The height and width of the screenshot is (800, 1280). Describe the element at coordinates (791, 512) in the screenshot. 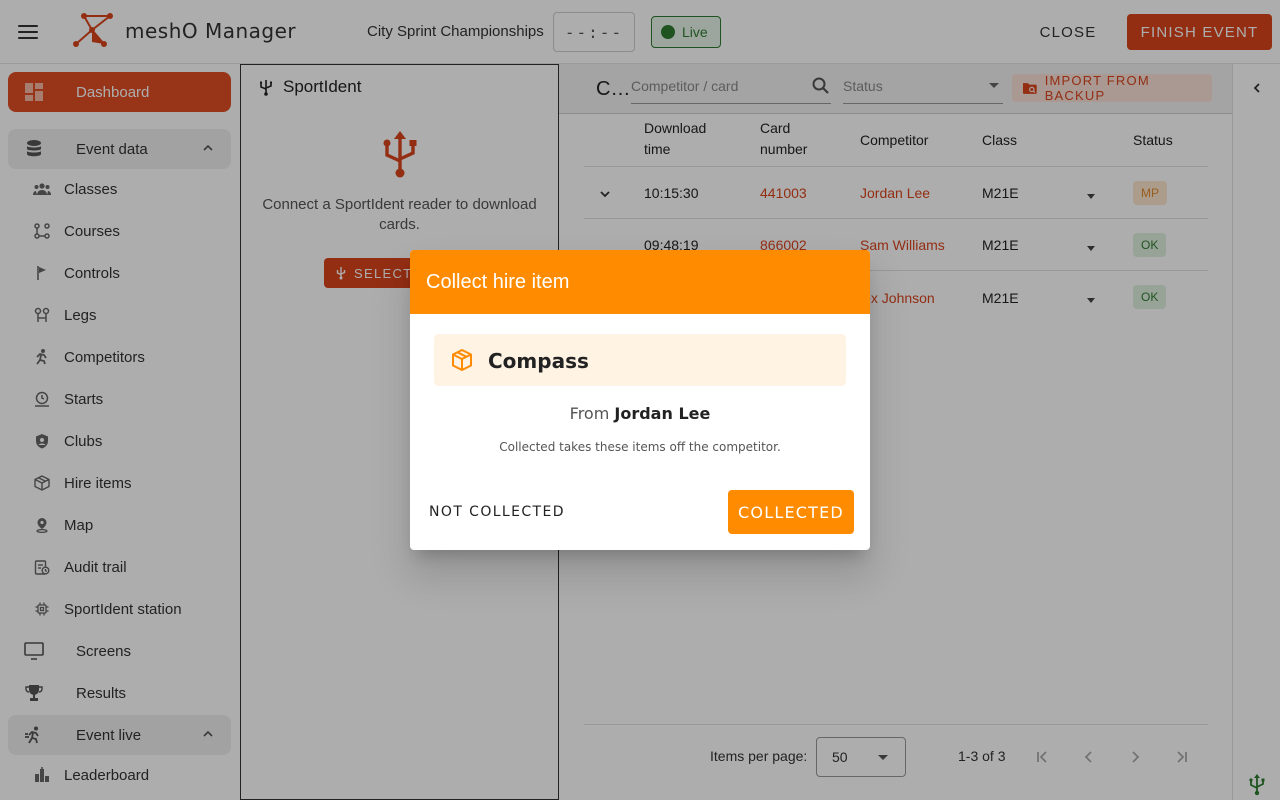

I see `collected-button: COLLECTED` at that location.